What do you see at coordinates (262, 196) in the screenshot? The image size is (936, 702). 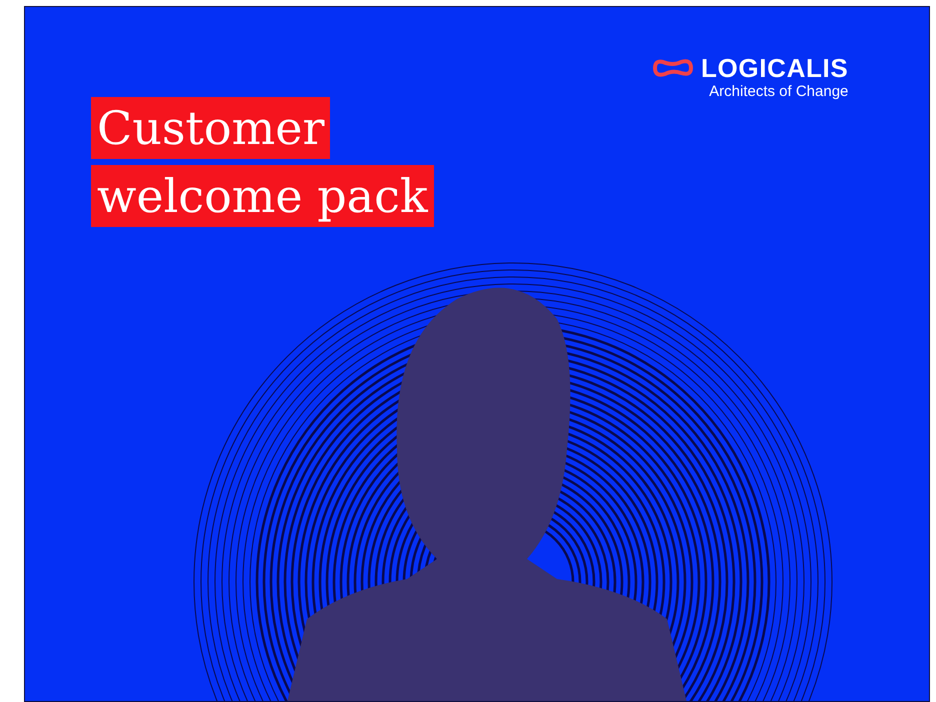 I see `cover-title: welcome pack` at bounding box center [262, 196].